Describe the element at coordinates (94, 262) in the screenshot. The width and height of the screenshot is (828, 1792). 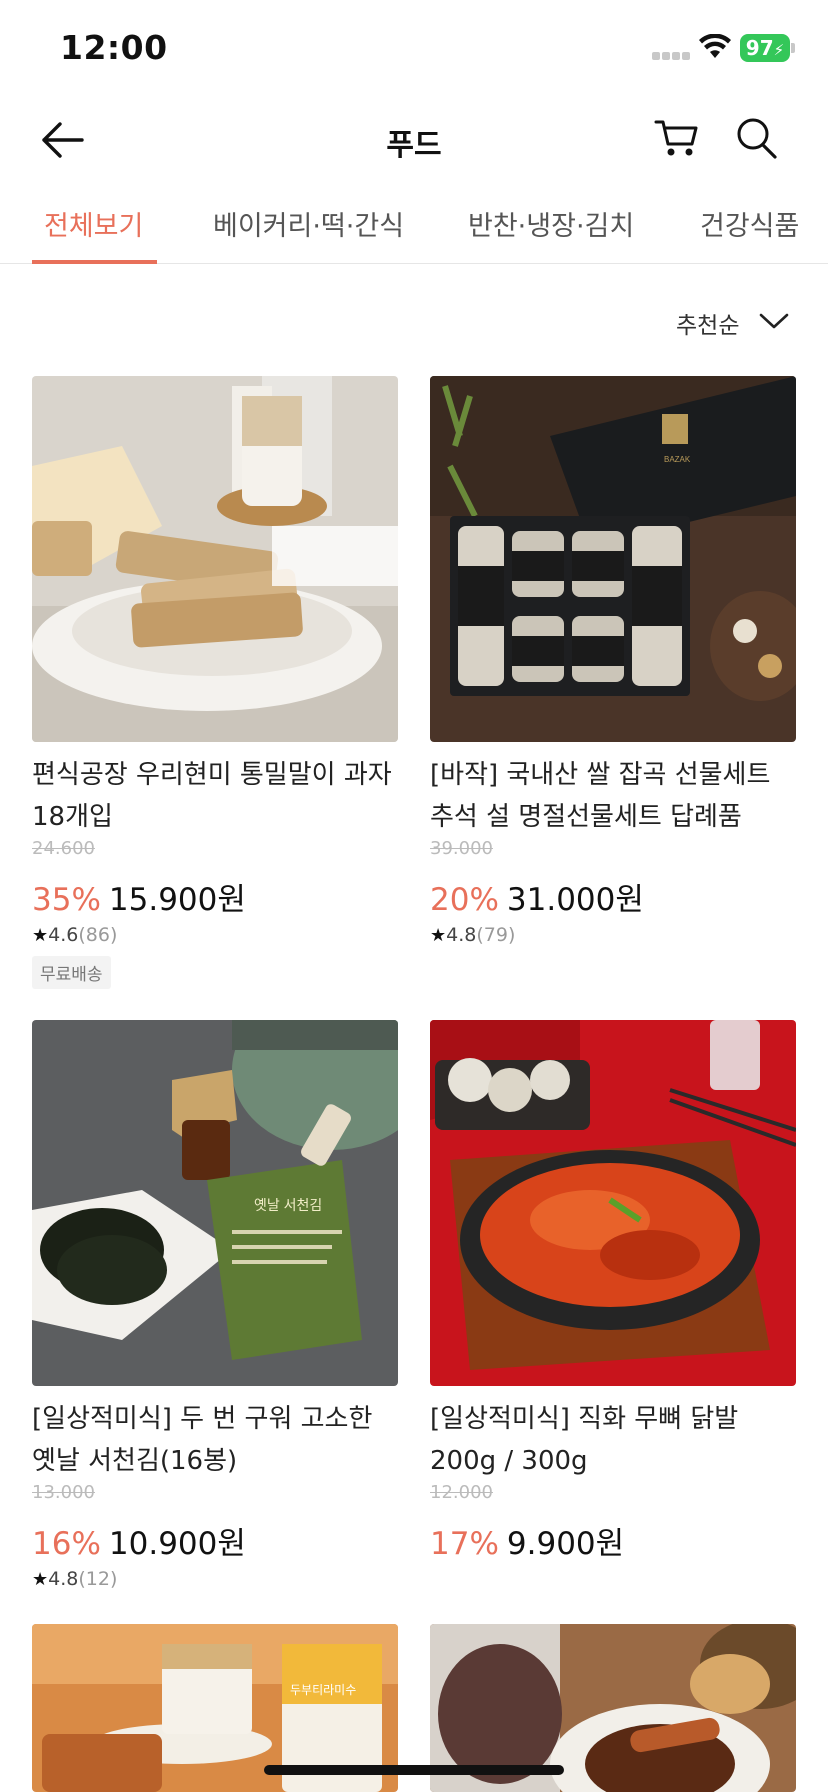
I see `active-tab-indicator` at that location.